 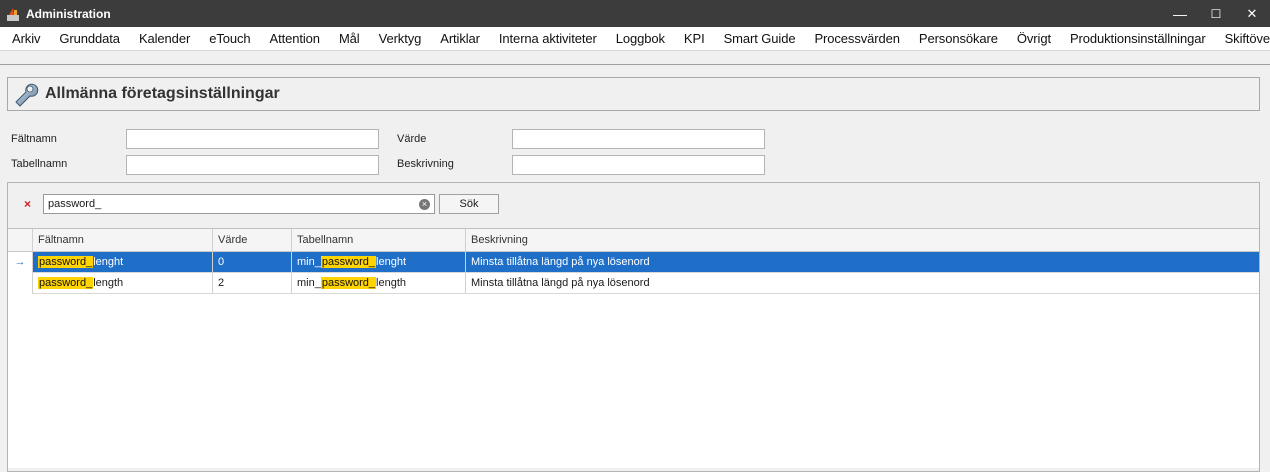 I want to click on app-icon, so click(x=13, y=14).